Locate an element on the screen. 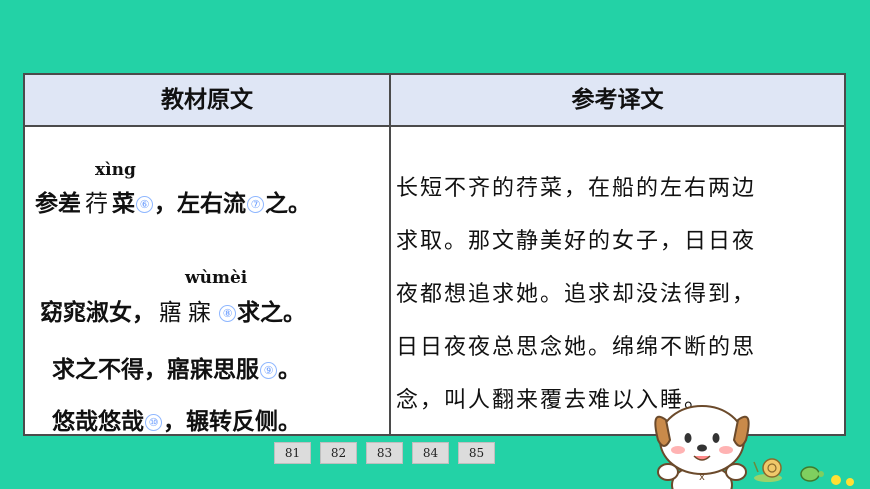 Image resolution: width=870 pixels, height=489 pixels. translation-line-1: 长短不齐的荇菜，在船的左右两边 is located at coordinates (576, 188).